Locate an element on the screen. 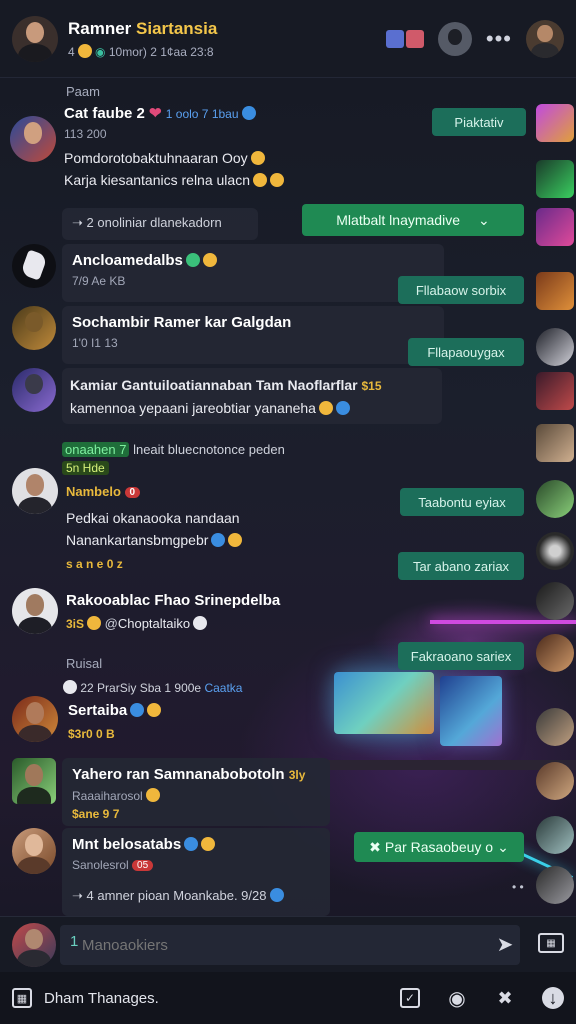  reaction-pill: Fakraoano sariex is located at coordinates (461, 656).